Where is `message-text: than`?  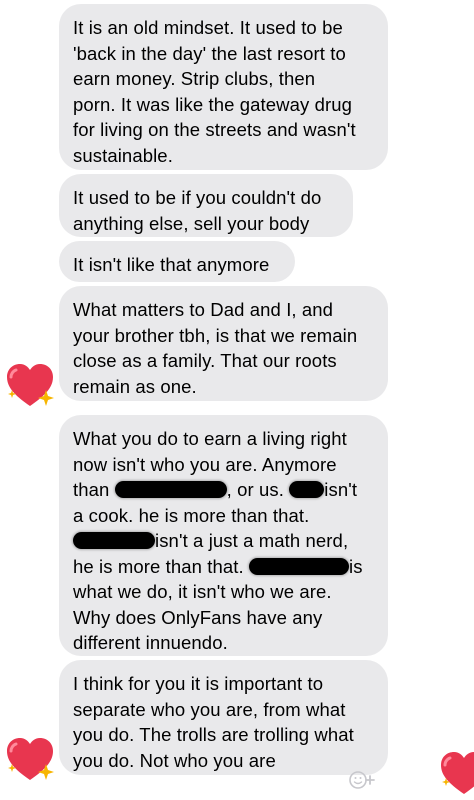
message-text: than is located at coordinates (91, 489).